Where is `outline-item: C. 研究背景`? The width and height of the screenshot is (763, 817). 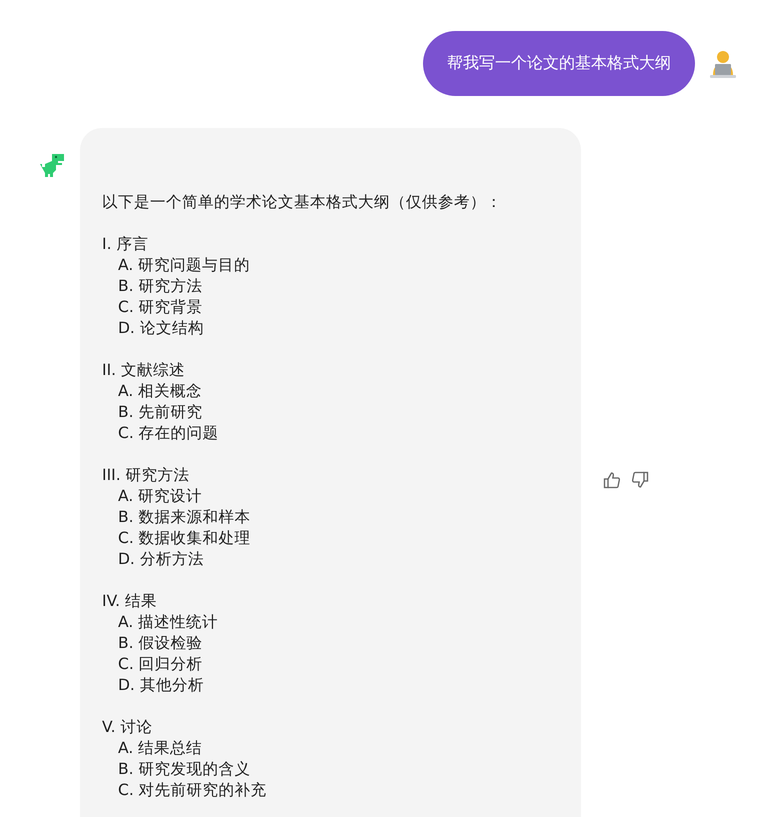
outline-item: C. 研究背景 is located at coordinates (160, 307).